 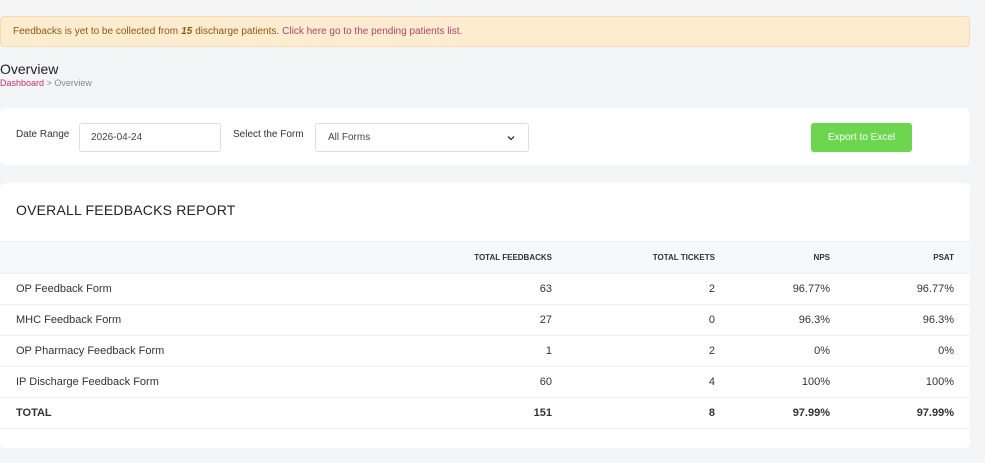 I want to click on table-header-row: TOTAL FEEDBACKS TOTAL TICKETS NPS PSAT, so click(x=485, y=257).